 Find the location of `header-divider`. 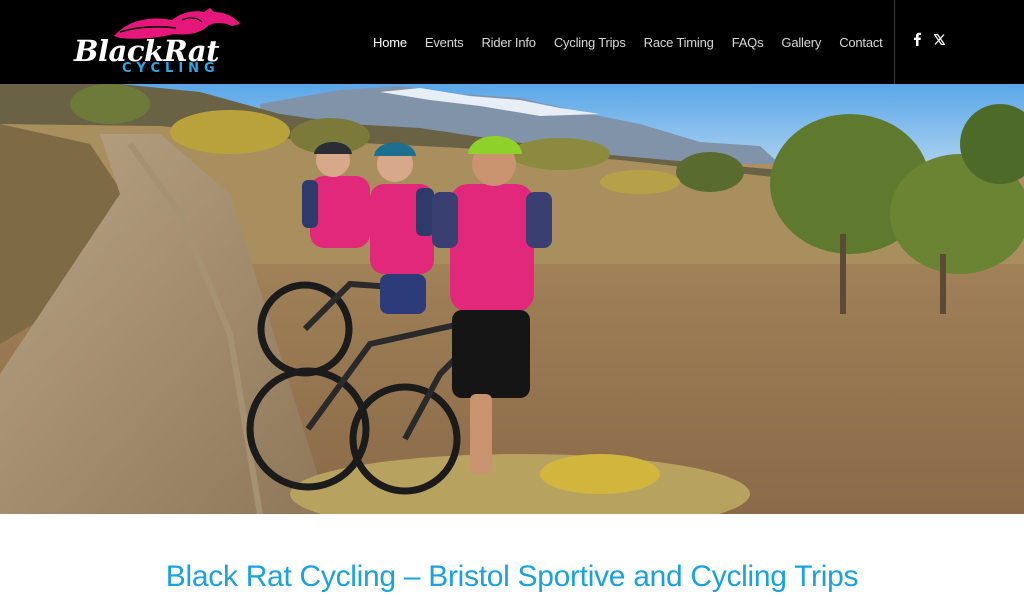

header-divider is located at coordinates (894, 42).